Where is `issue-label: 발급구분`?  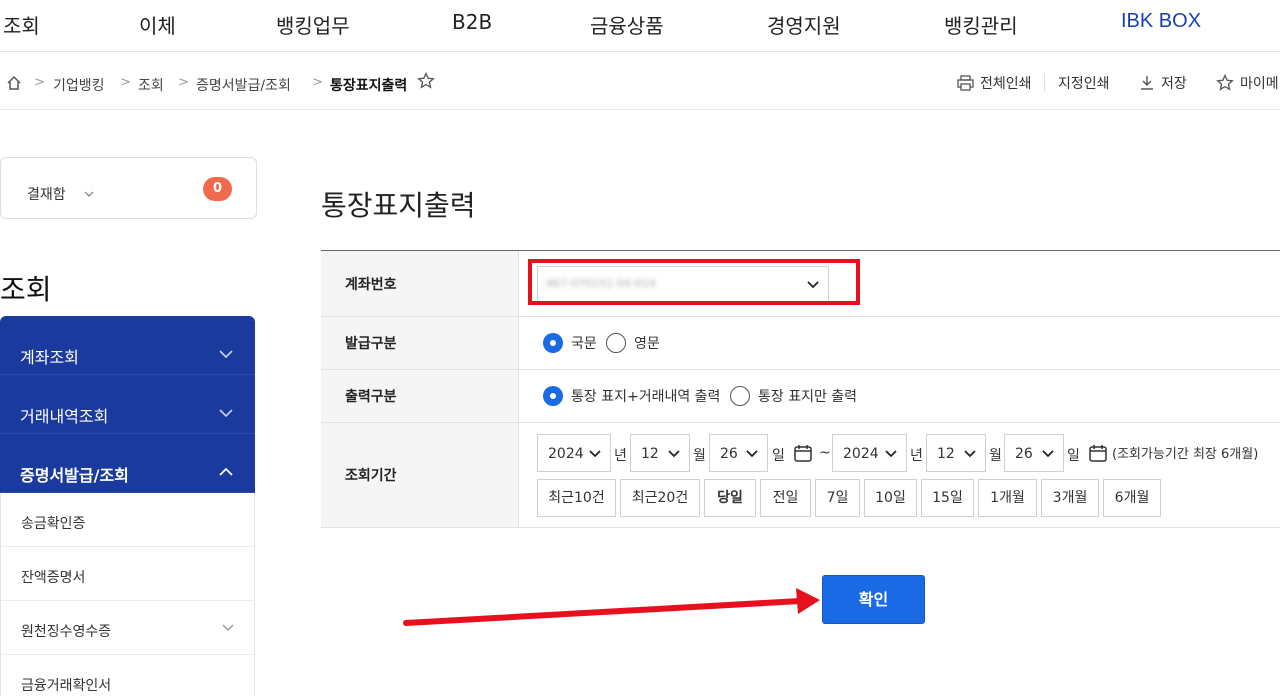 issue-label: 발급구분 is located at coordinates (371, 344).